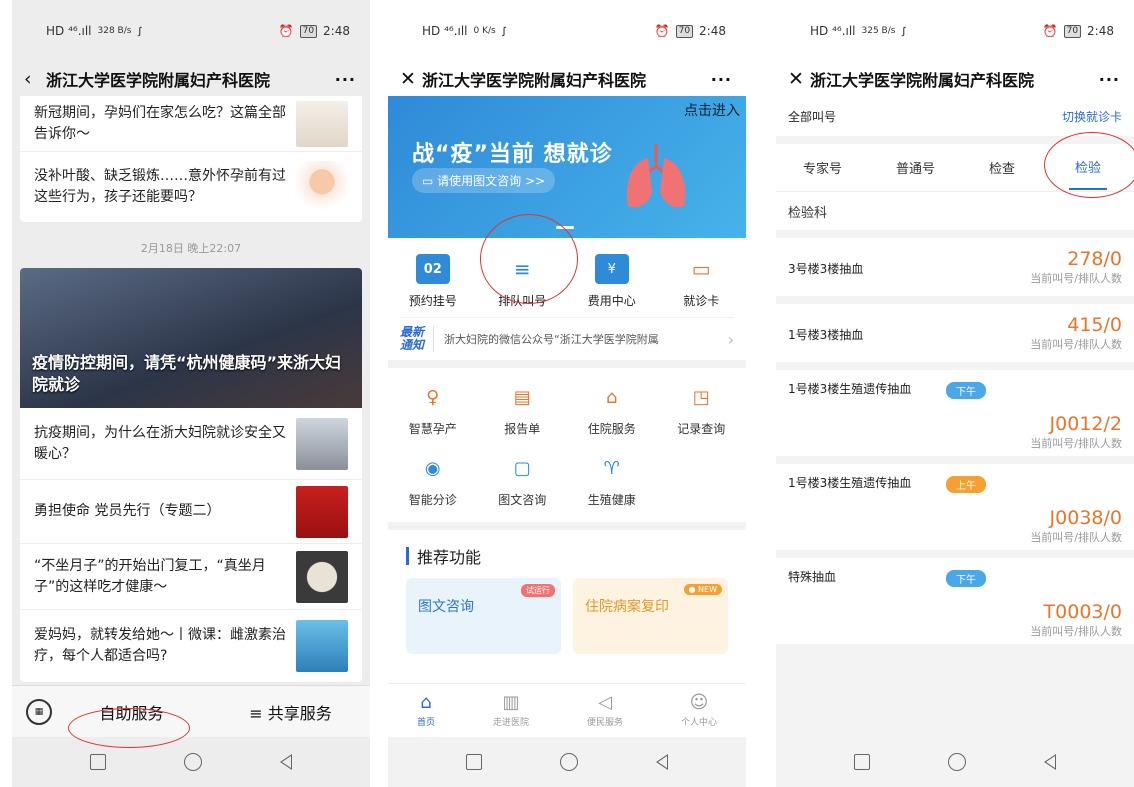 This screenshot has height=787, width=1134. What do you see at coordinates (611, 429) in the screenshot?
I see `service-label: 住院服务` at bounding box center [611, 429].